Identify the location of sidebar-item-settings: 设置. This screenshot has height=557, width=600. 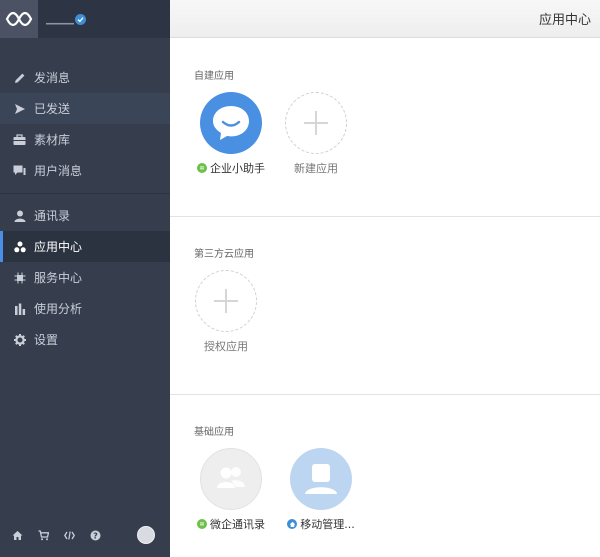
(85, 339).